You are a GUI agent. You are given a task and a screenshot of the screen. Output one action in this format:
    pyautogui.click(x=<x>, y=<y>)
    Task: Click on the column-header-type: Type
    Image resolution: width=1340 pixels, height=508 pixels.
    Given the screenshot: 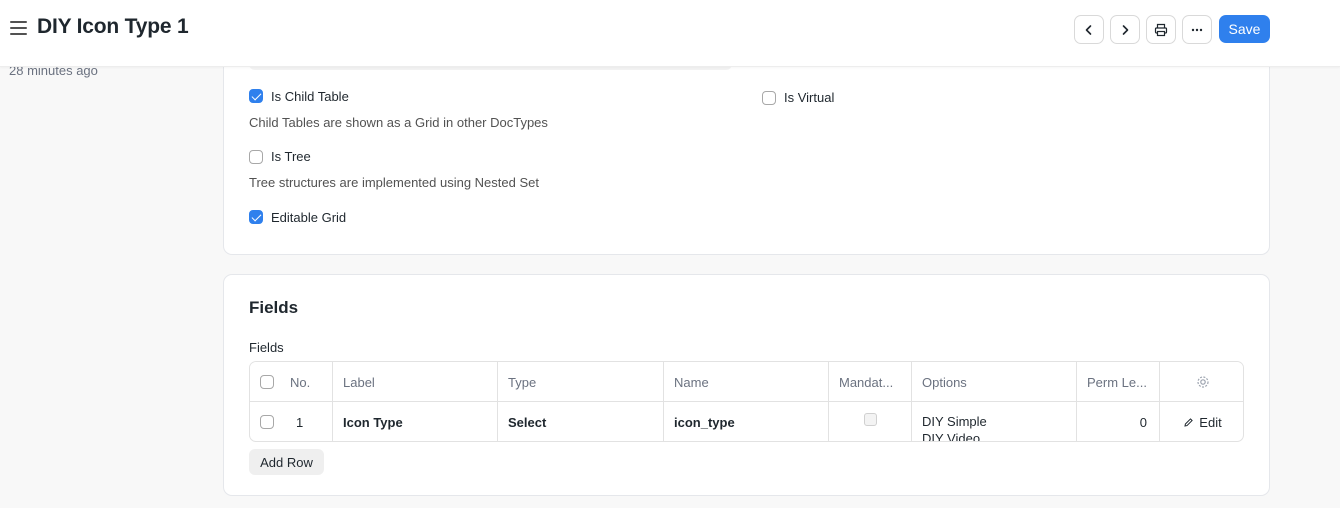 What is the action you would take?
    pyautogui.click(x=522, y=382)
    